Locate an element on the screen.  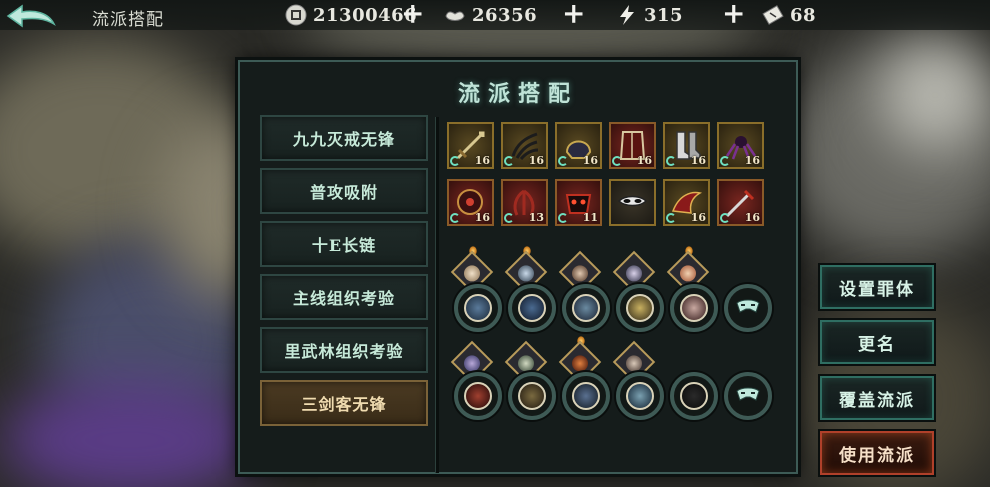
rename-button: 更名 is located at coordinates (877, 342).